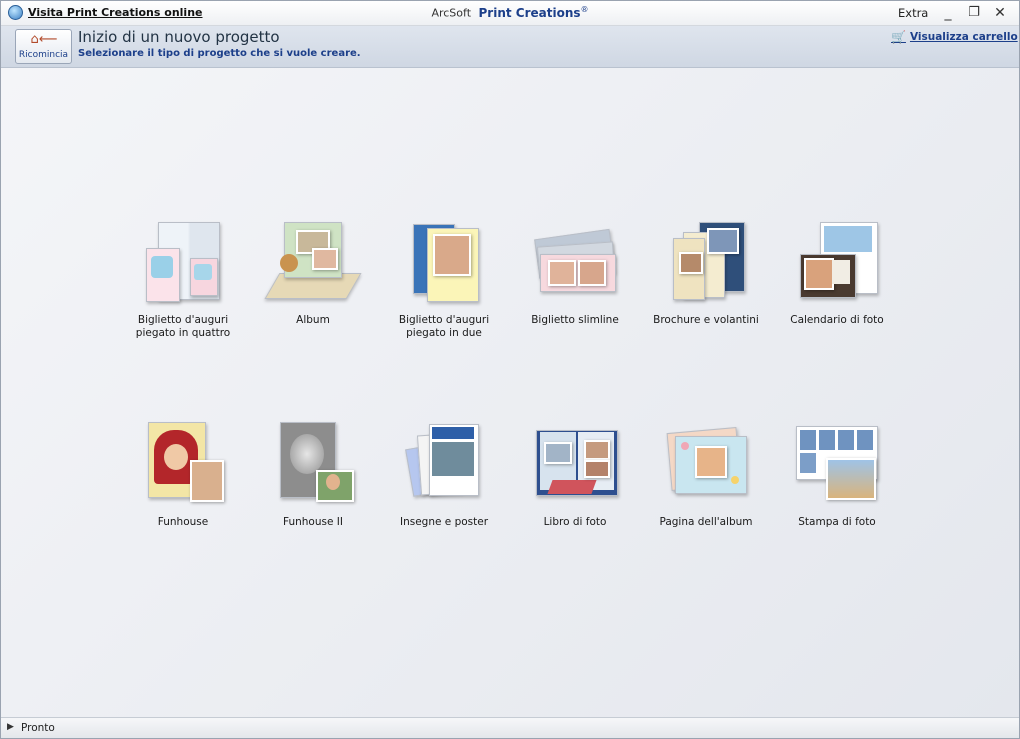 This screenshot has height=739, width=1020. I want to click on project-tile-photo-calendar: Calendario di foto, so click(837, 272).